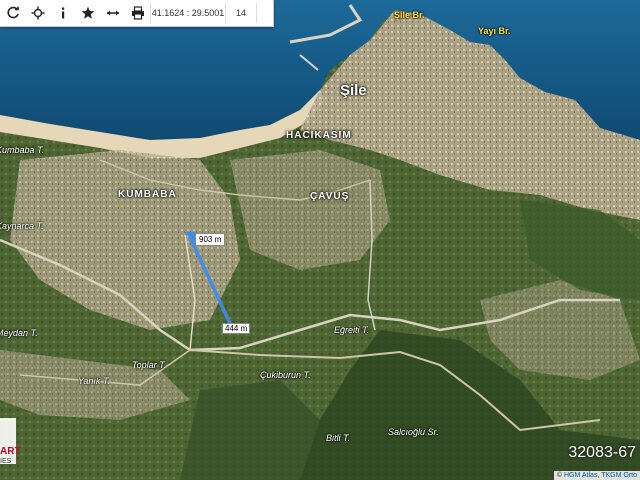 The height and width of the screenshot is (480, 640). I want to click on sea-label-sile-br: Şile Br., so click(409, 15).